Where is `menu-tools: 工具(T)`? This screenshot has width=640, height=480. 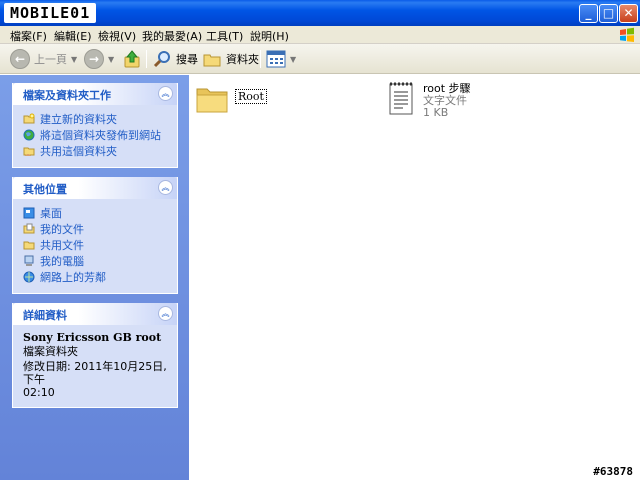 menu-tools: 工具(T) is located at coordinates (224, 36).